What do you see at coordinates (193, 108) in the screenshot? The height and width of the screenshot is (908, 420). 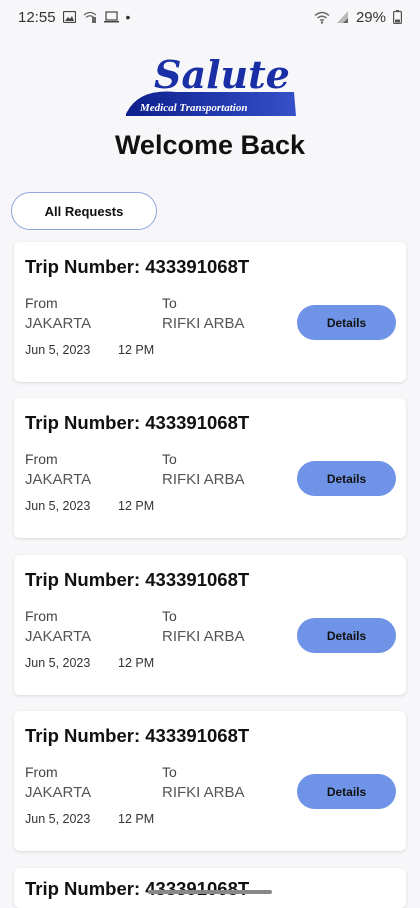 I see `logo-tagline: Medical Transportation` at bounding box center [193, 108].